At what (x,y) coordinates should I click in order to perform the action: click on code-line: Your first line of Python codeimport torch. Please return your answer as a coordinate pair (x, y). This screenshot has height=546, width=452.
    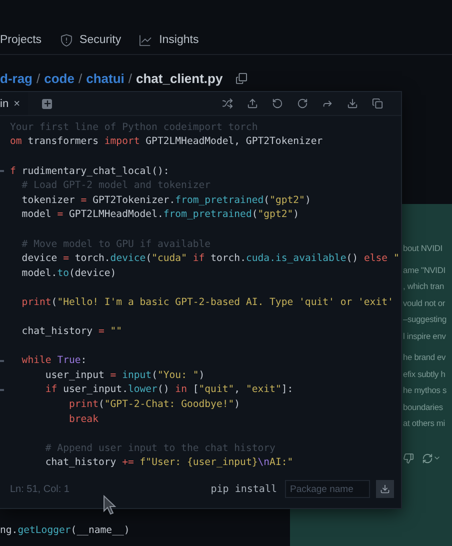
    Looking at the image, I should click on (134, 127).